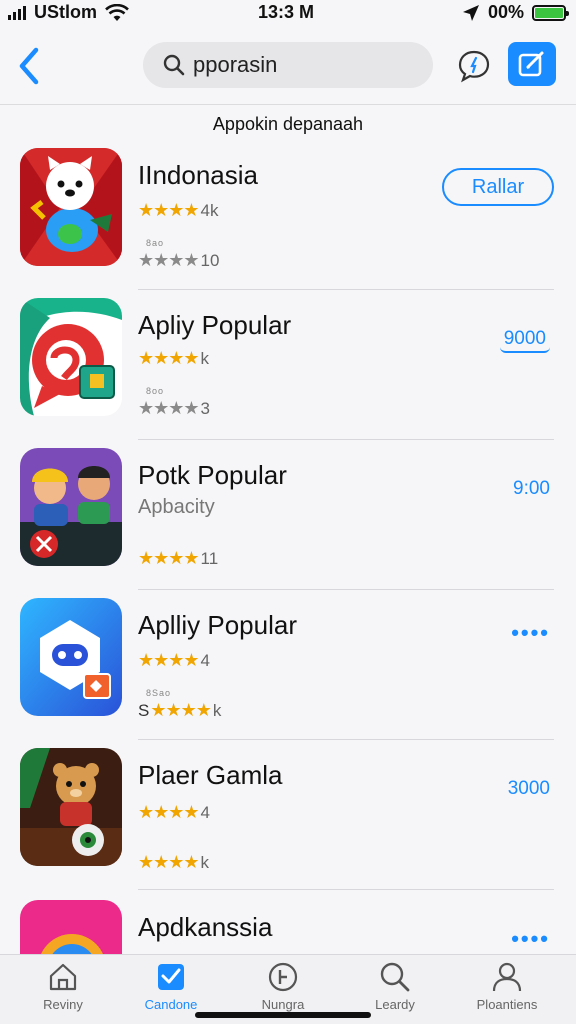 This screenshot has height=1024, width=576. I want to click on chevron-left-icon, so click(29, 66).